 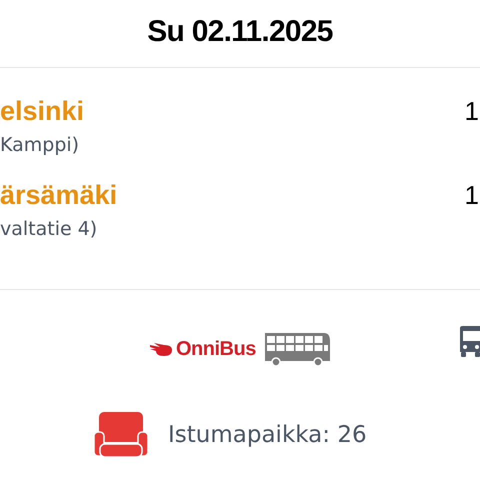 What do you see at coordinates (121, 435) in the screenshot?
I see `seat-icon` at bounding box center [121, 435].